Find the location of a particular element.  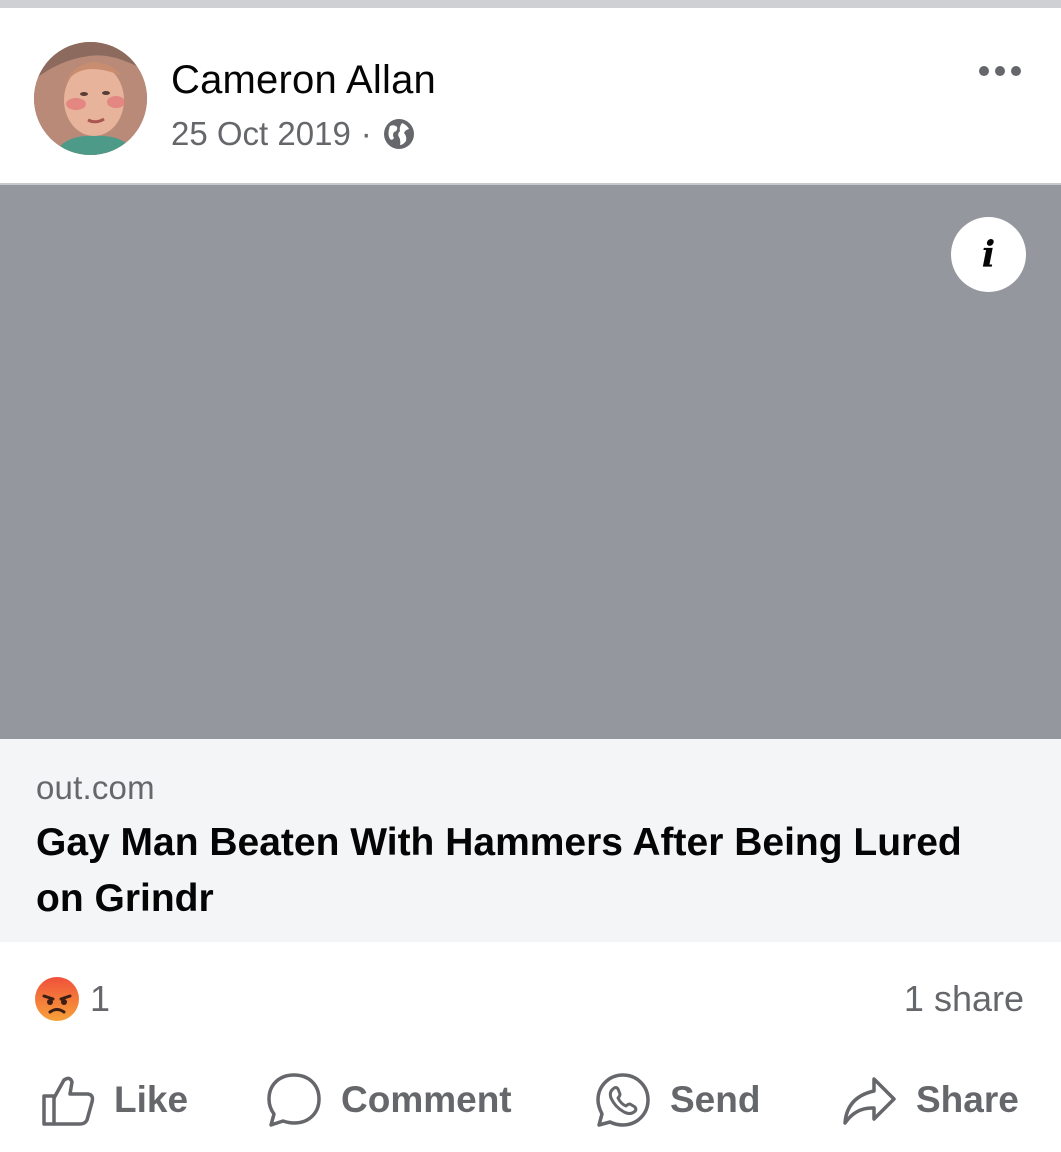

author-name: Cameron Allan is located at coordinates (303, 80).